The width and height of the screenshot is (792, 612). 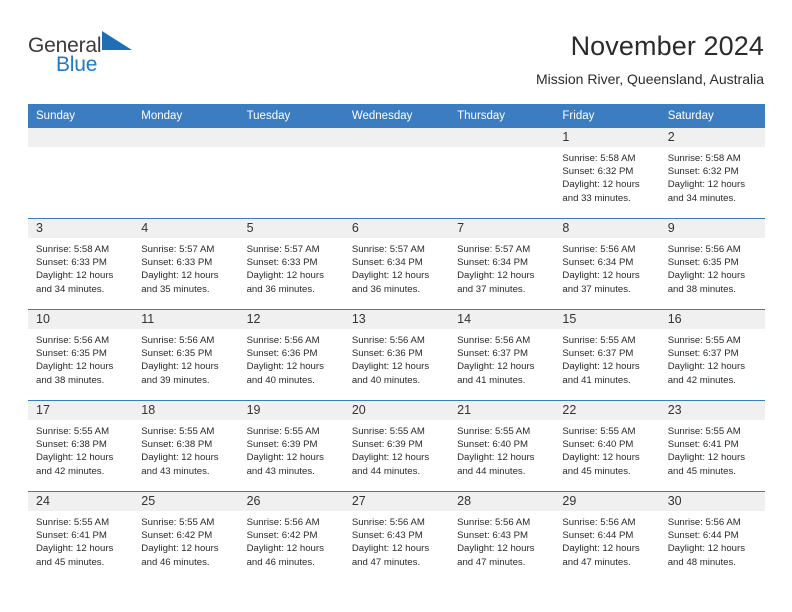 I want to click on page-title: November 2024, so click(x=667, y=46).